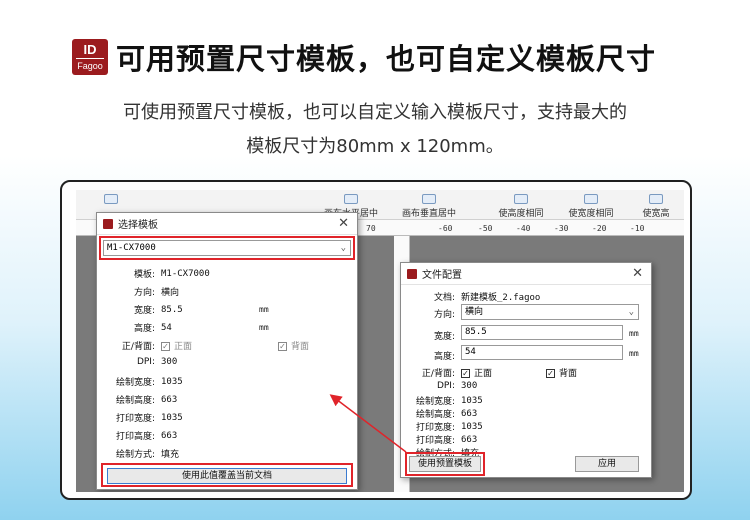 Image resolution: width=750 pixels, height=520 pixels. What do you see at coordinates (386, 59) in the screenshot?
I see `page-title: 可用预置尺寸模板，也可自定义模板尺寸` at bounding box center [386, 59].